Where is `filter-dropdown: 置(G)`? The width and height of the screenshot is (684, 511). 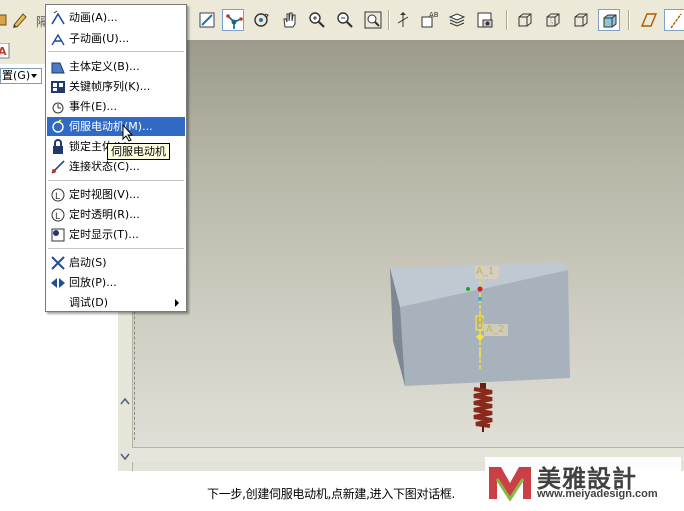
filter-dropdown: 置(G) is located at coordinates (21, 76).